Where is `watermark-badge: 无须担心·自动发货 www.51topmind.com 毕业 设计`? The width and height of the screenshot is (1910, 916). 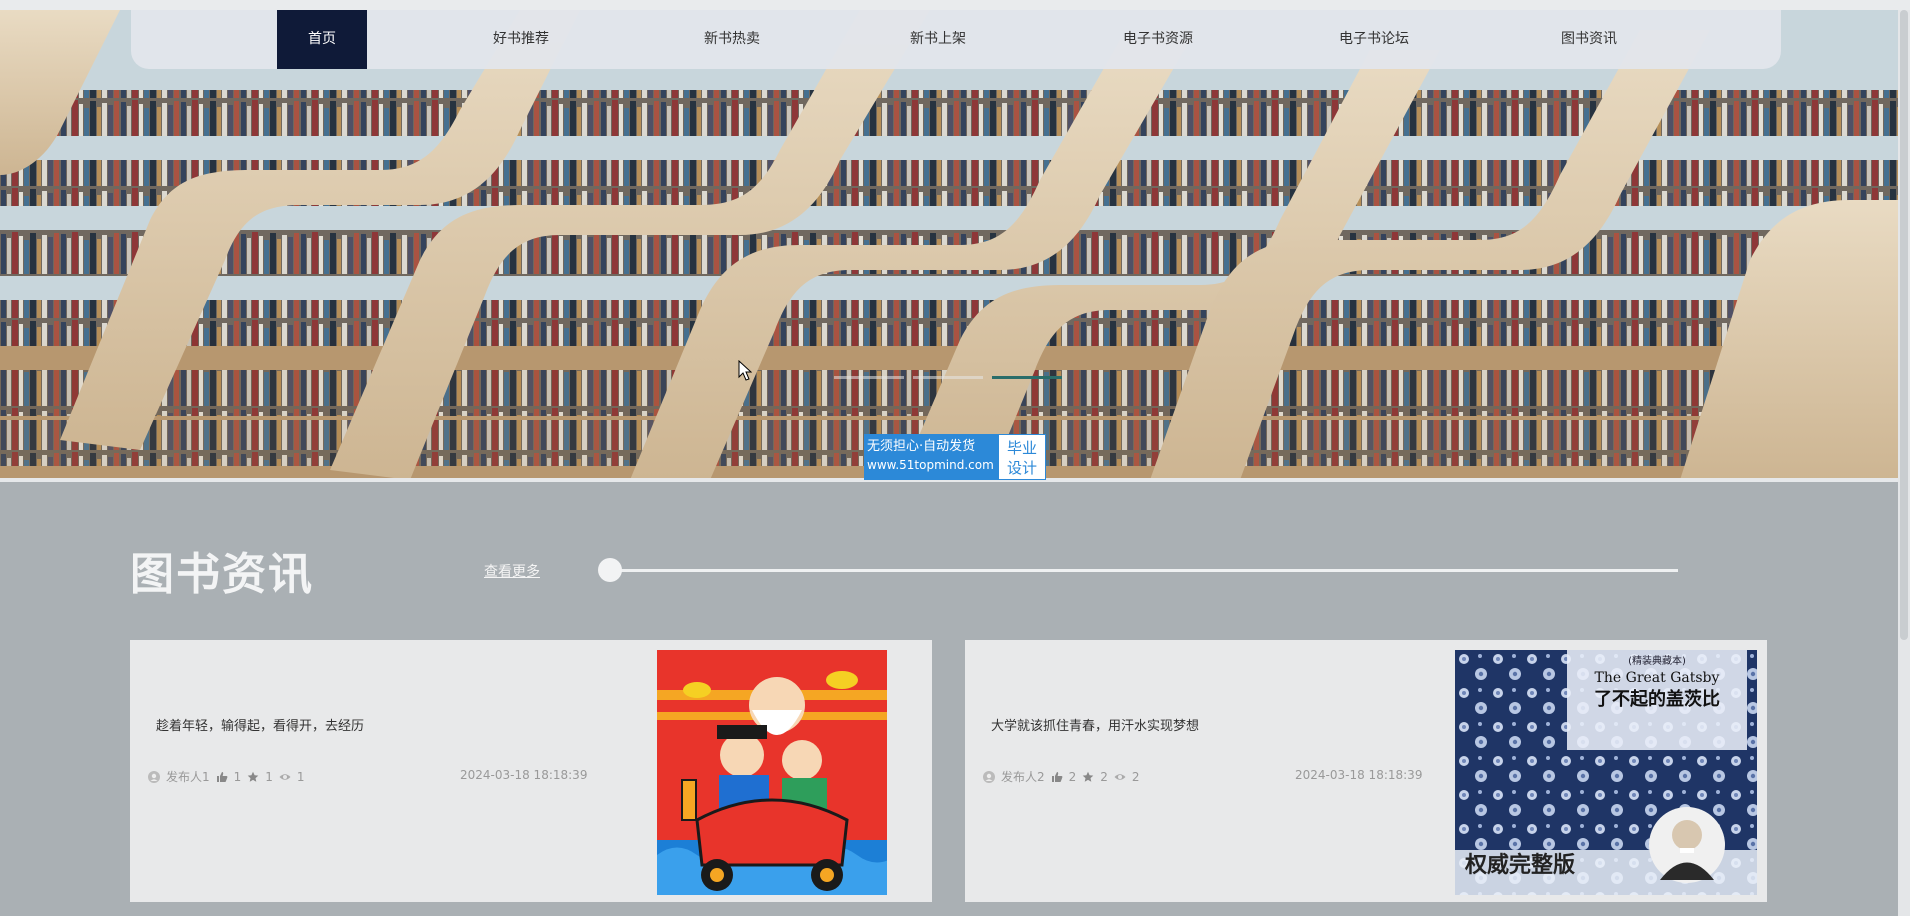
watermark-badge: 无须担心·自动发货 www.51topmind.com 毕业 设计 is located at coordinates (955, 457).